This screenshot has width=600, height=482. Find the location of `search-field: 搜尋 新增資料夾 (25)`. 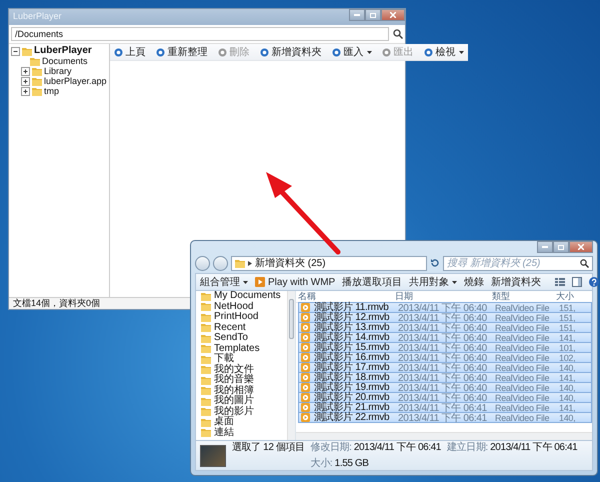

search-field: 搜尋 新增資料夾 (25) is located at coordinates (518, 263).